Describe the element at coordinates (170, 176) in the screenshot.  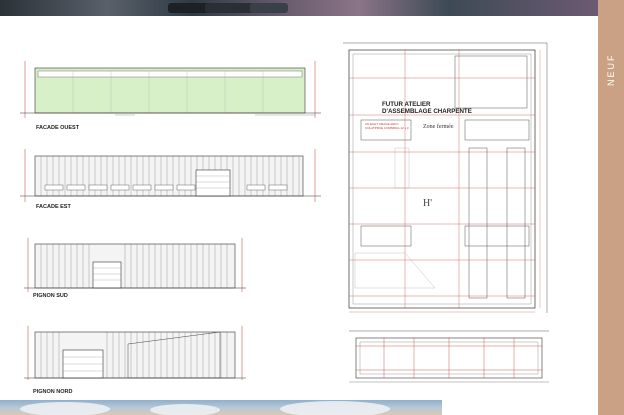
I see `facade-est-drawing` at that location.